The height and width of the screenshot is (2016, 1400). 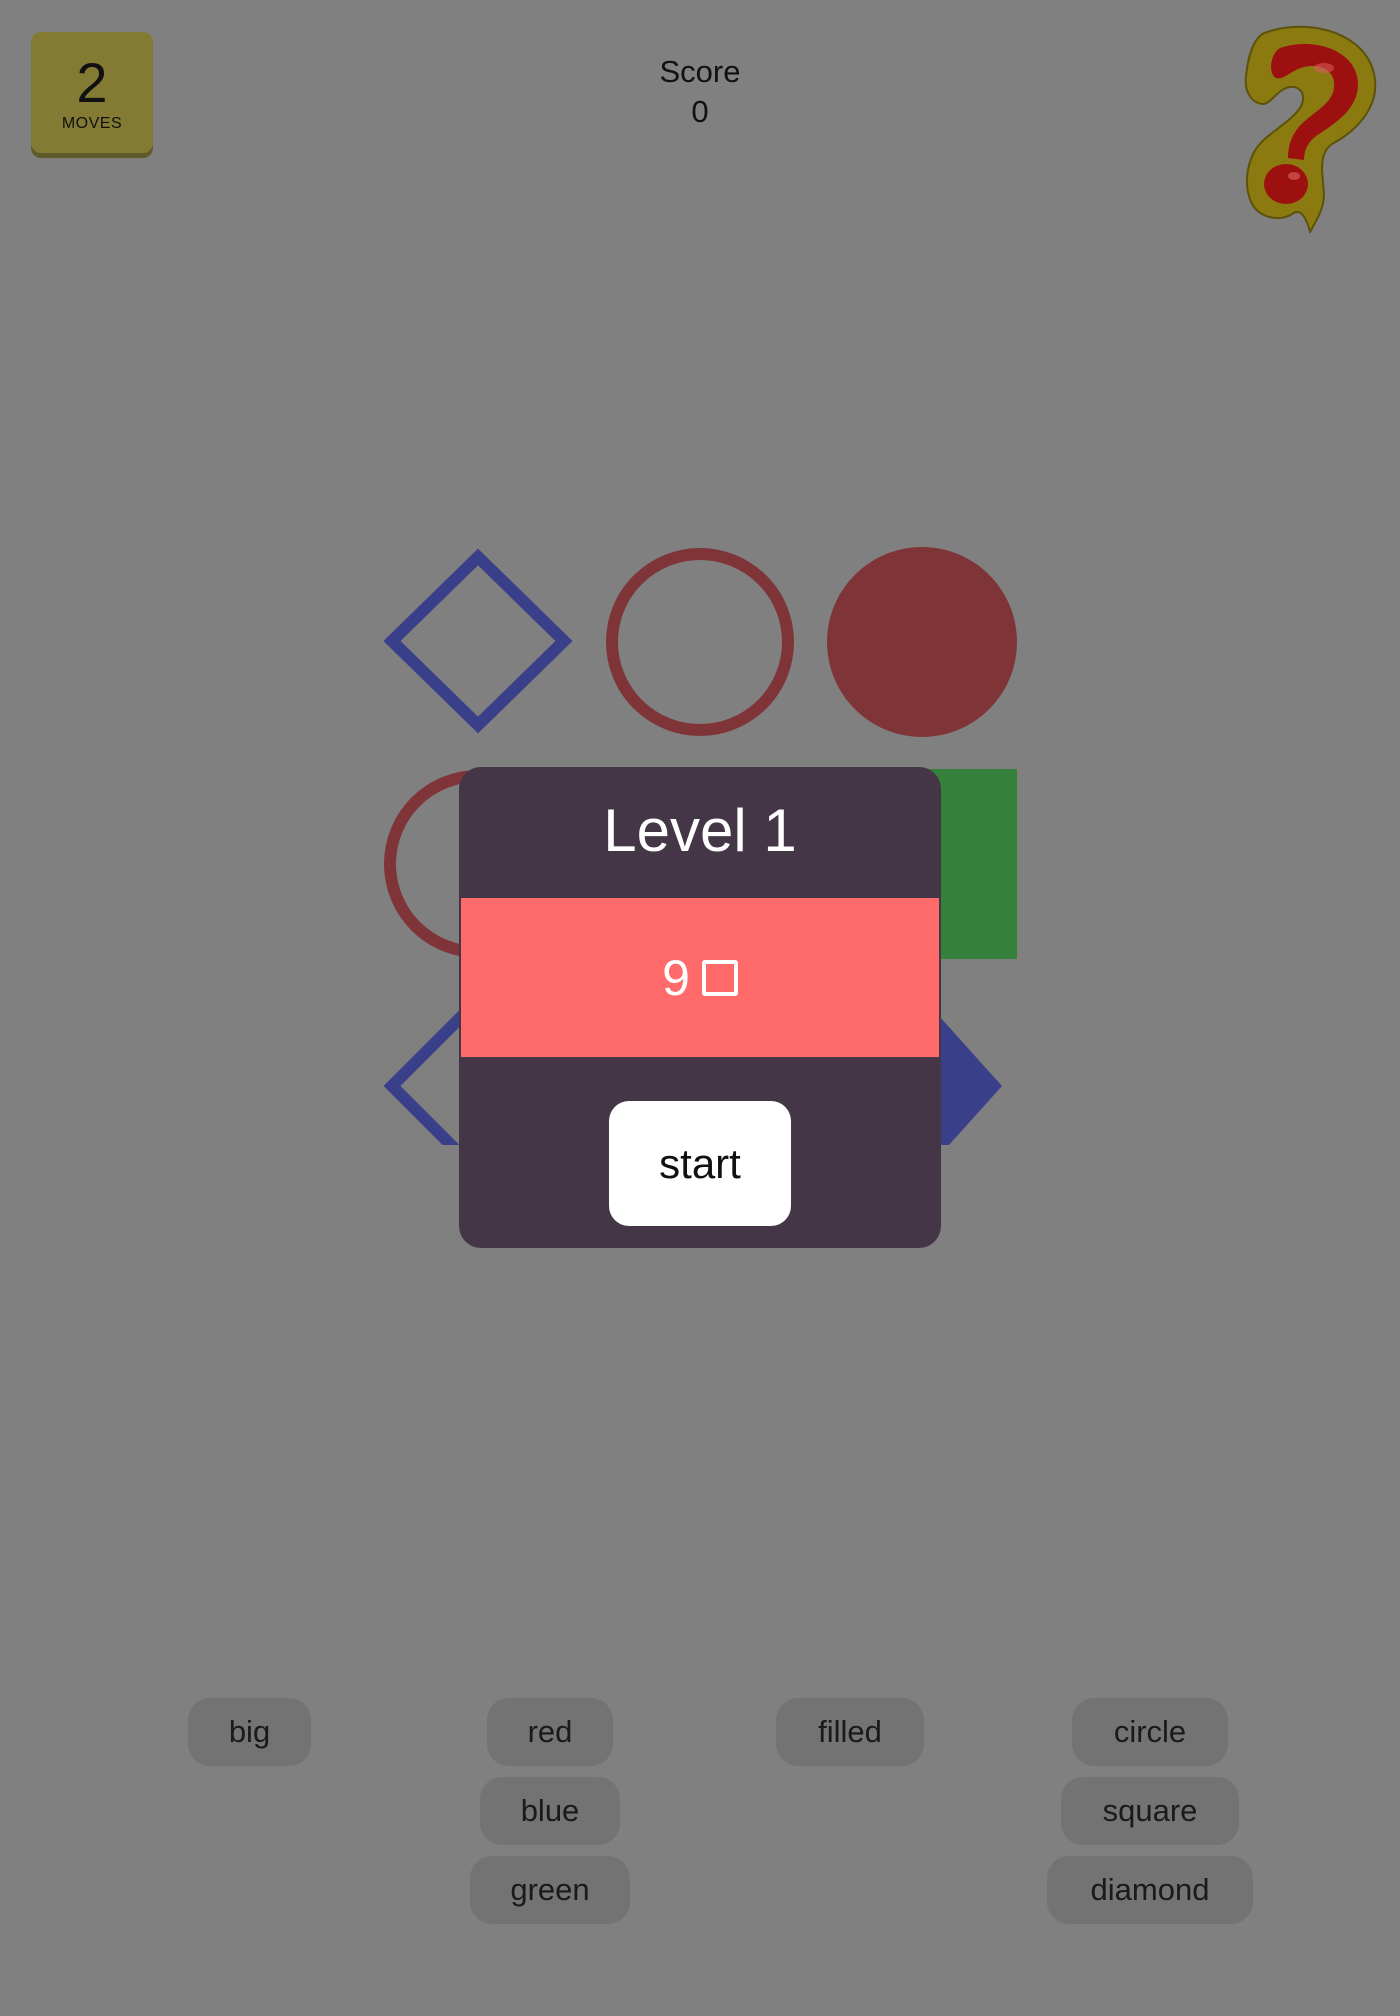 What do you see at coordinates (1150, 1811) in the screenshot?
I see `filter-chip-square: square` at bounding box center [1150, 1811].